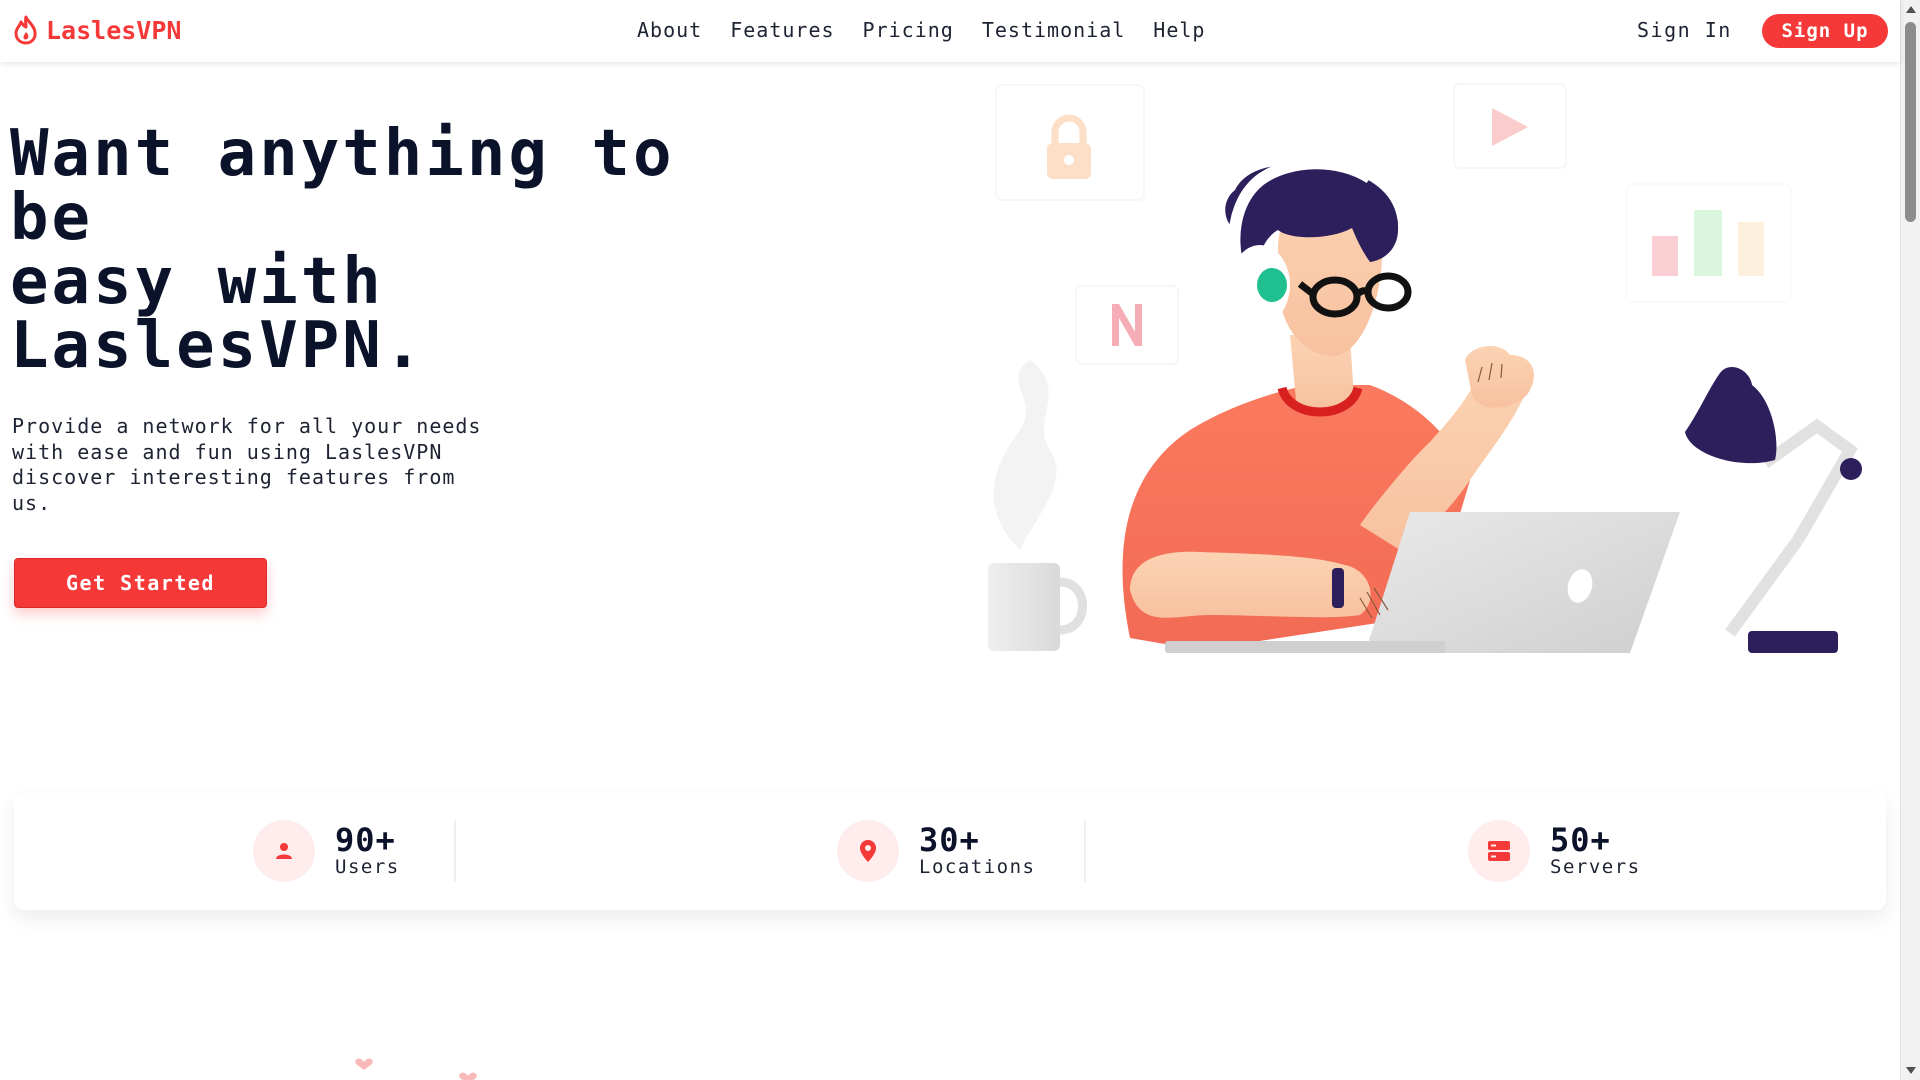  Describe the element at coordinates (365, 840) in the screenshot. I see `stat-value: 90+` at that location.